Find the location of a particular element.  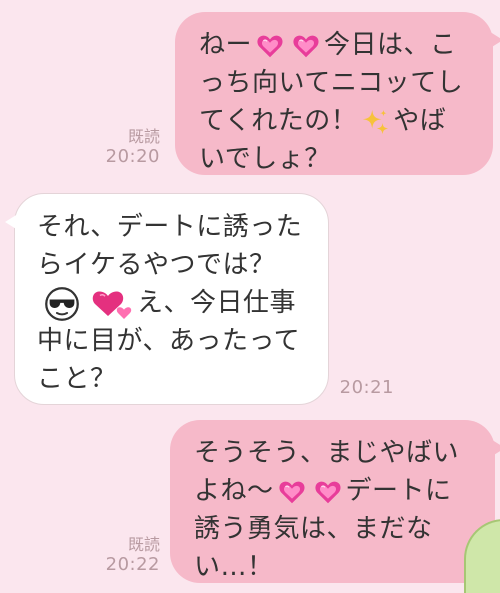

two-hearts-icon is located at coordinates (112, 304).